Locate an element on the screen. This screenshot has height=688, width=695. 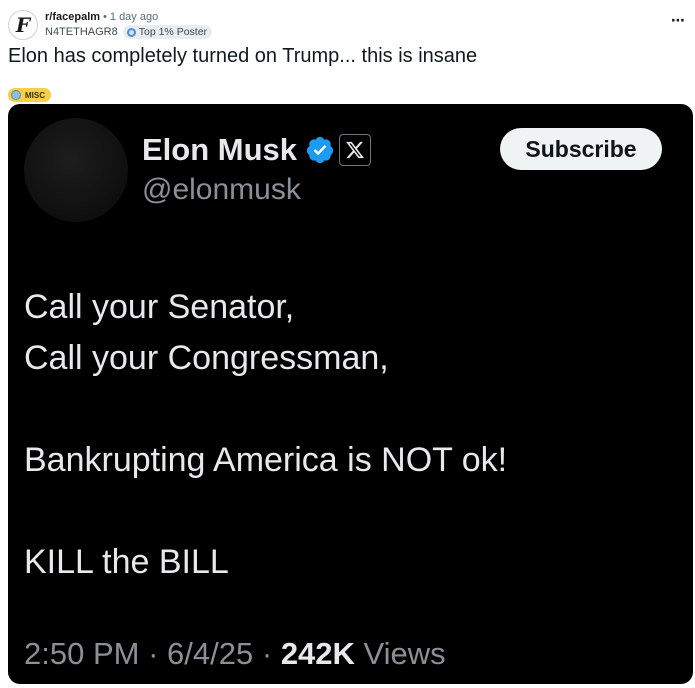
more-options-icon: ⋯ is located at coordinates (678, 20).